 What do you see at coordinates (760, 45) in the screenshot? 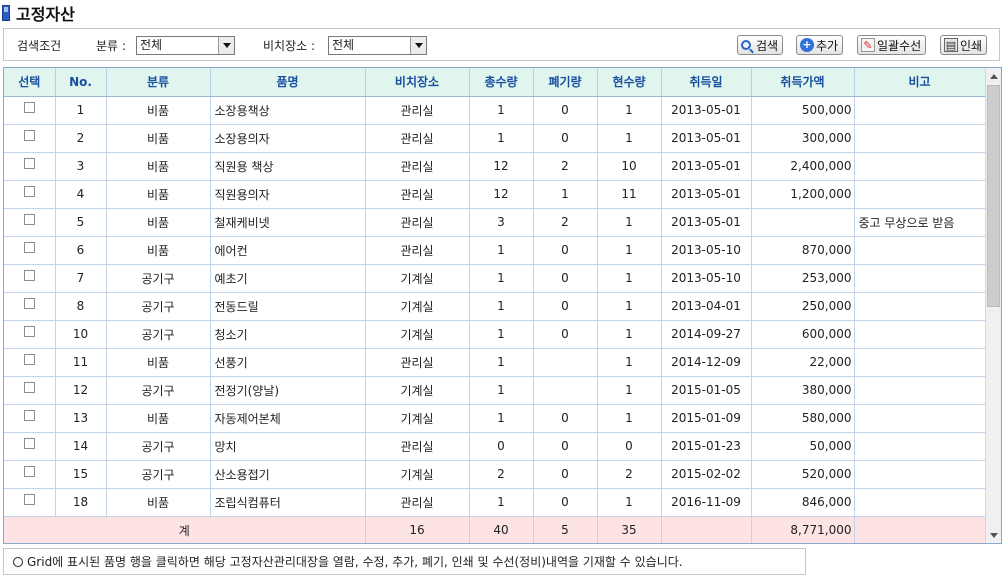
I see `search-button: 검색` at bounding box center [760, 45].